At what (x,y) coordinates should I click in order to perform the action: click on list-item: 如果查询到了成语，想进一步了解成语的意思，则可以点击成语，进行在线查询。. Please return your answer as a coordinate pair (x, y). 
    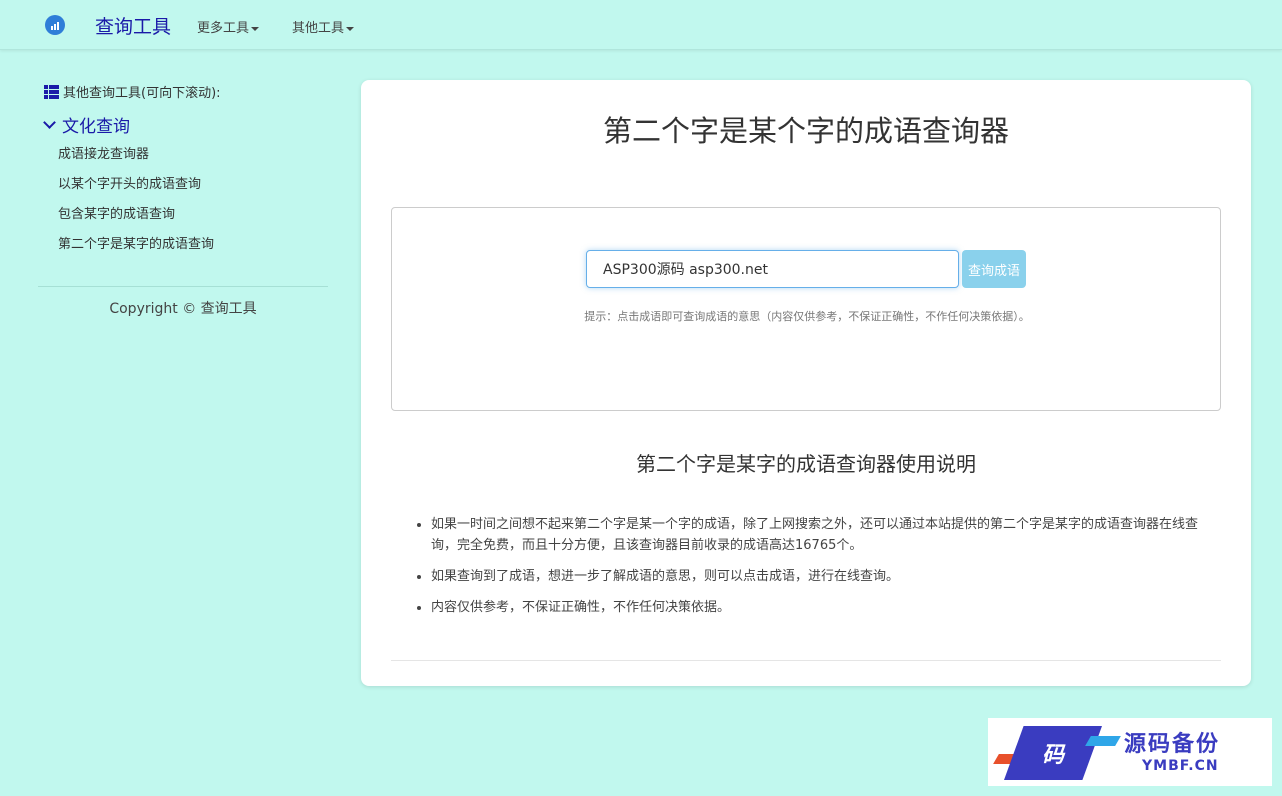
    Looking at the image, I should click on (826, 576).